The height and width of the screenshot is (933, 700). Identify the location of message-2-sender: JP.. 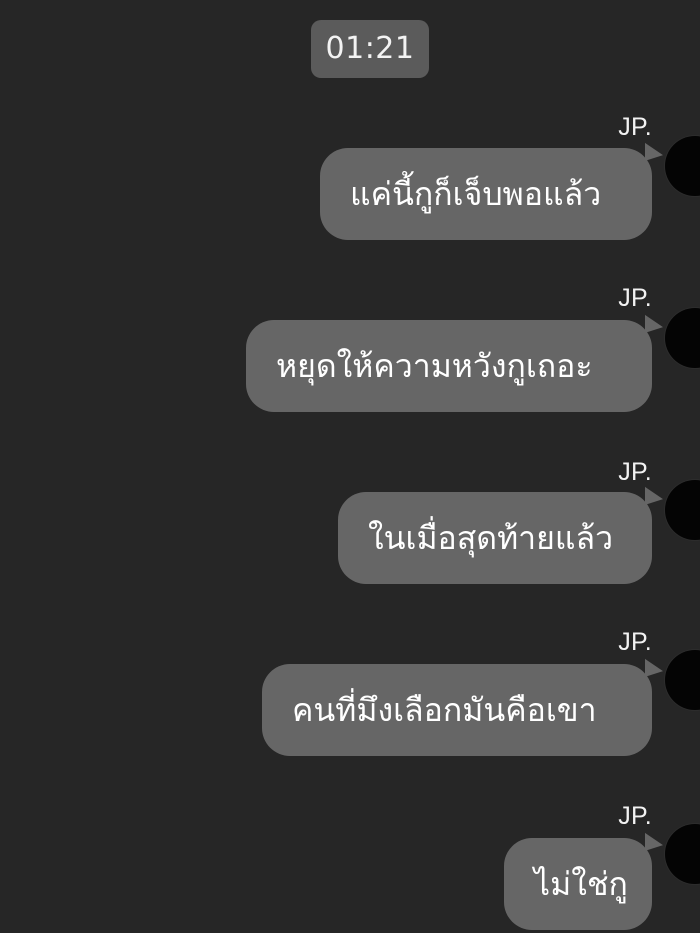
(635, 298).